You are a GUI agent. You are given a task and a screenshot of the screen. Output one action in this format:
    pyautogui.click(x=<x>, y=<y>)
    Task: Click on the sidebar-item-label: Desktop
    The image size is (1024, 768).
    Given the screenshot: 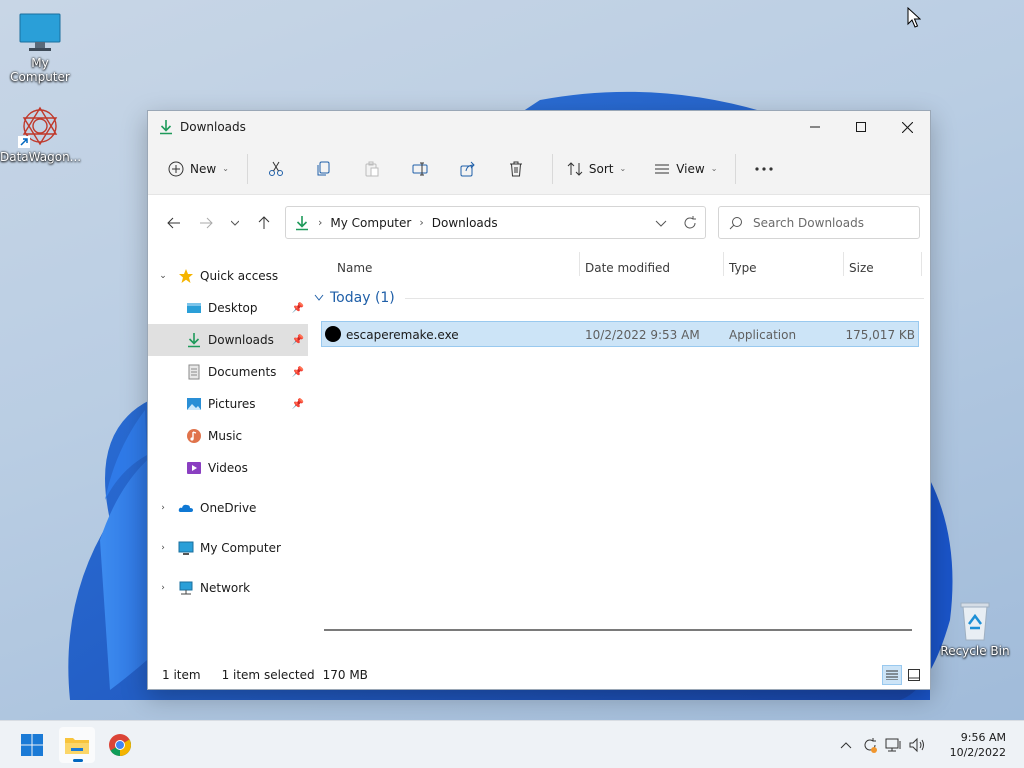 What is the action you would take?
    pyautogui.click(x=233, y=308)
    